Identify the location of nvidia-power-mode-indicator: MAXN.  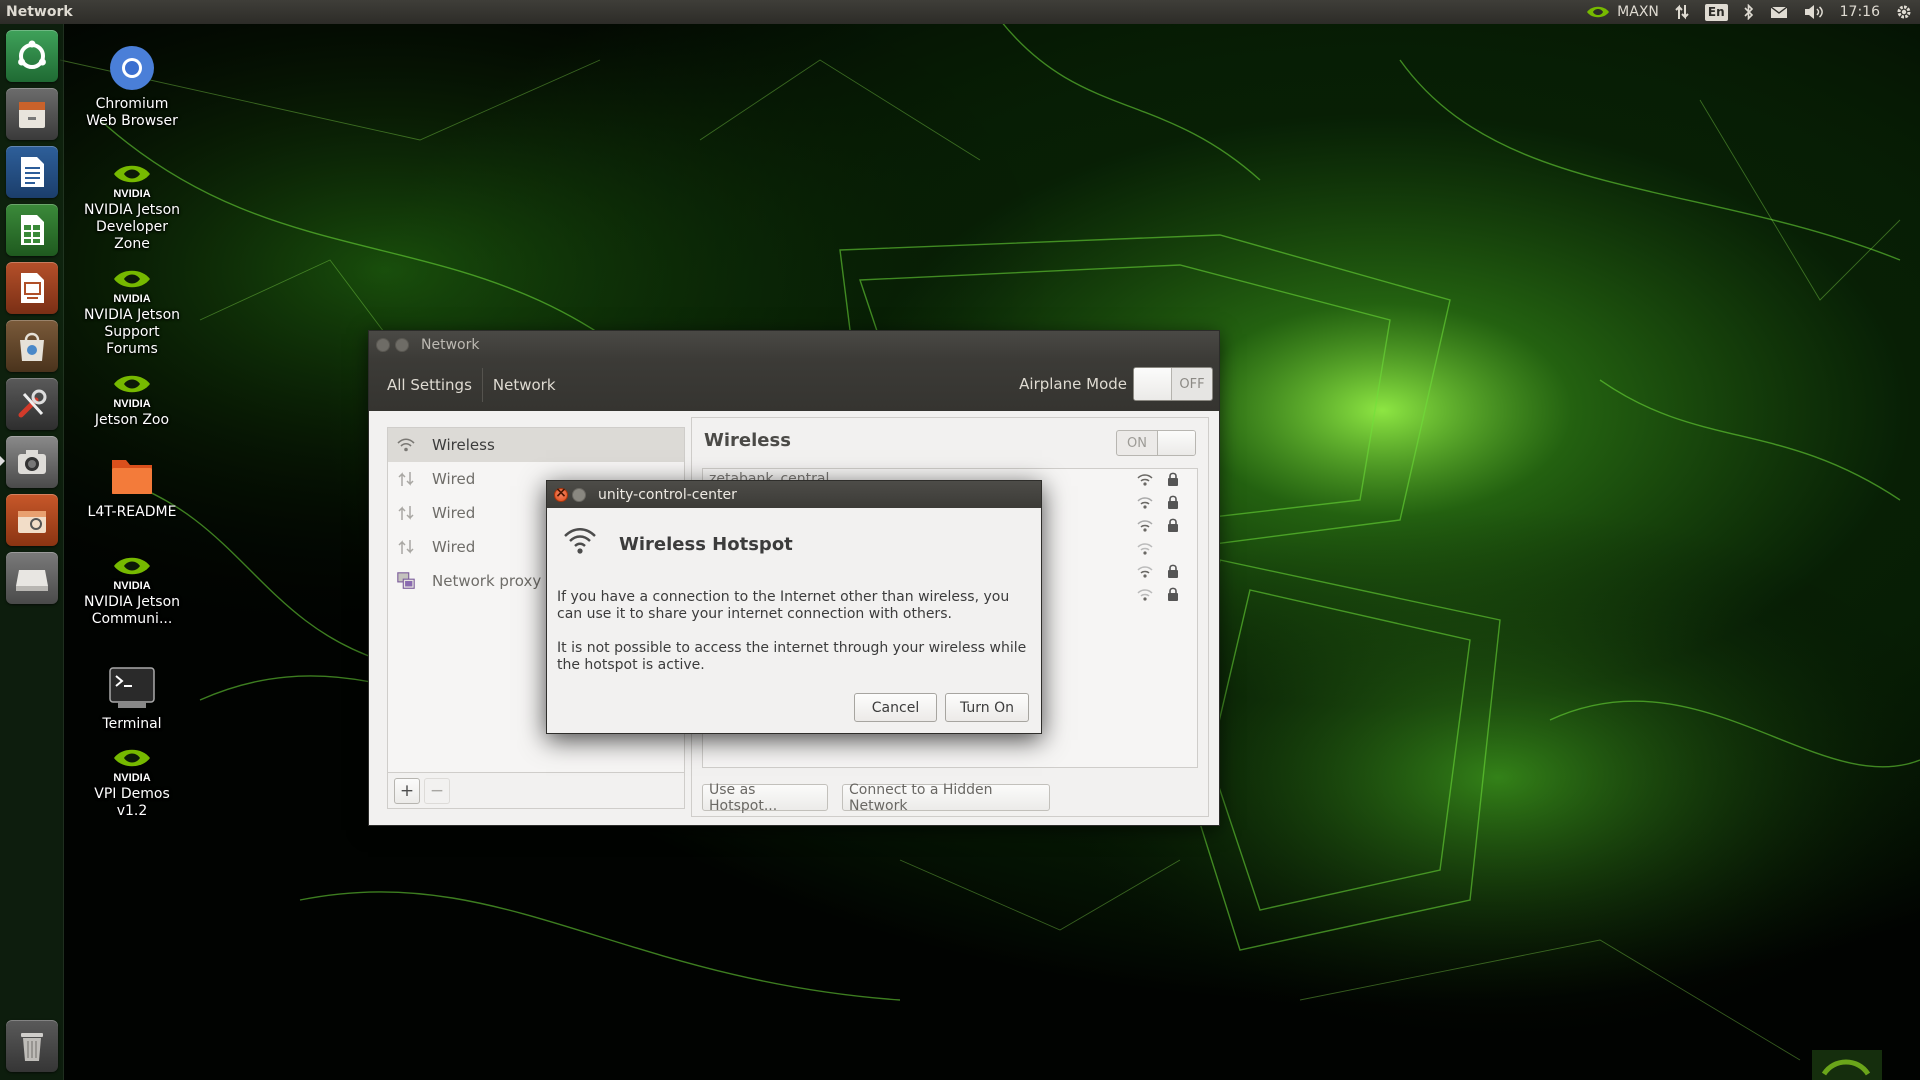
(1622, 12).